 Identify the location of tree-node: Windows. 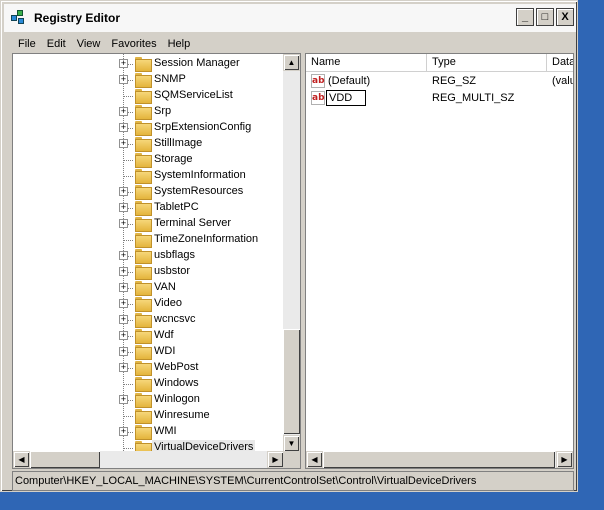
(148, 384).